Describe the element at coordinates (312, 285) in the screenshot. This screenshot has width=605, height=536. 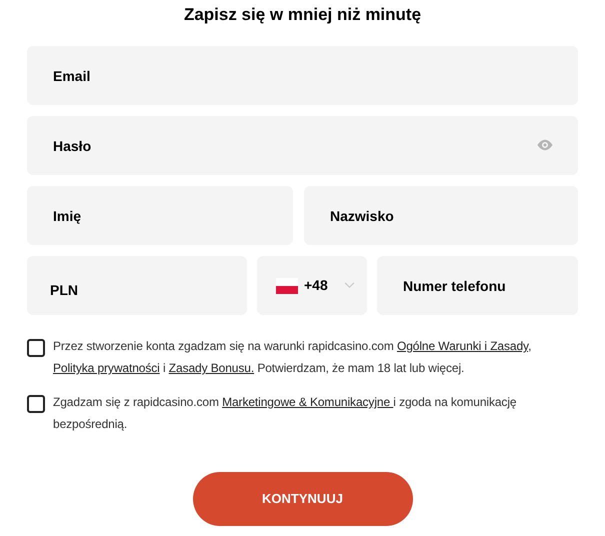
I see `country-code-select: +48` at that location.